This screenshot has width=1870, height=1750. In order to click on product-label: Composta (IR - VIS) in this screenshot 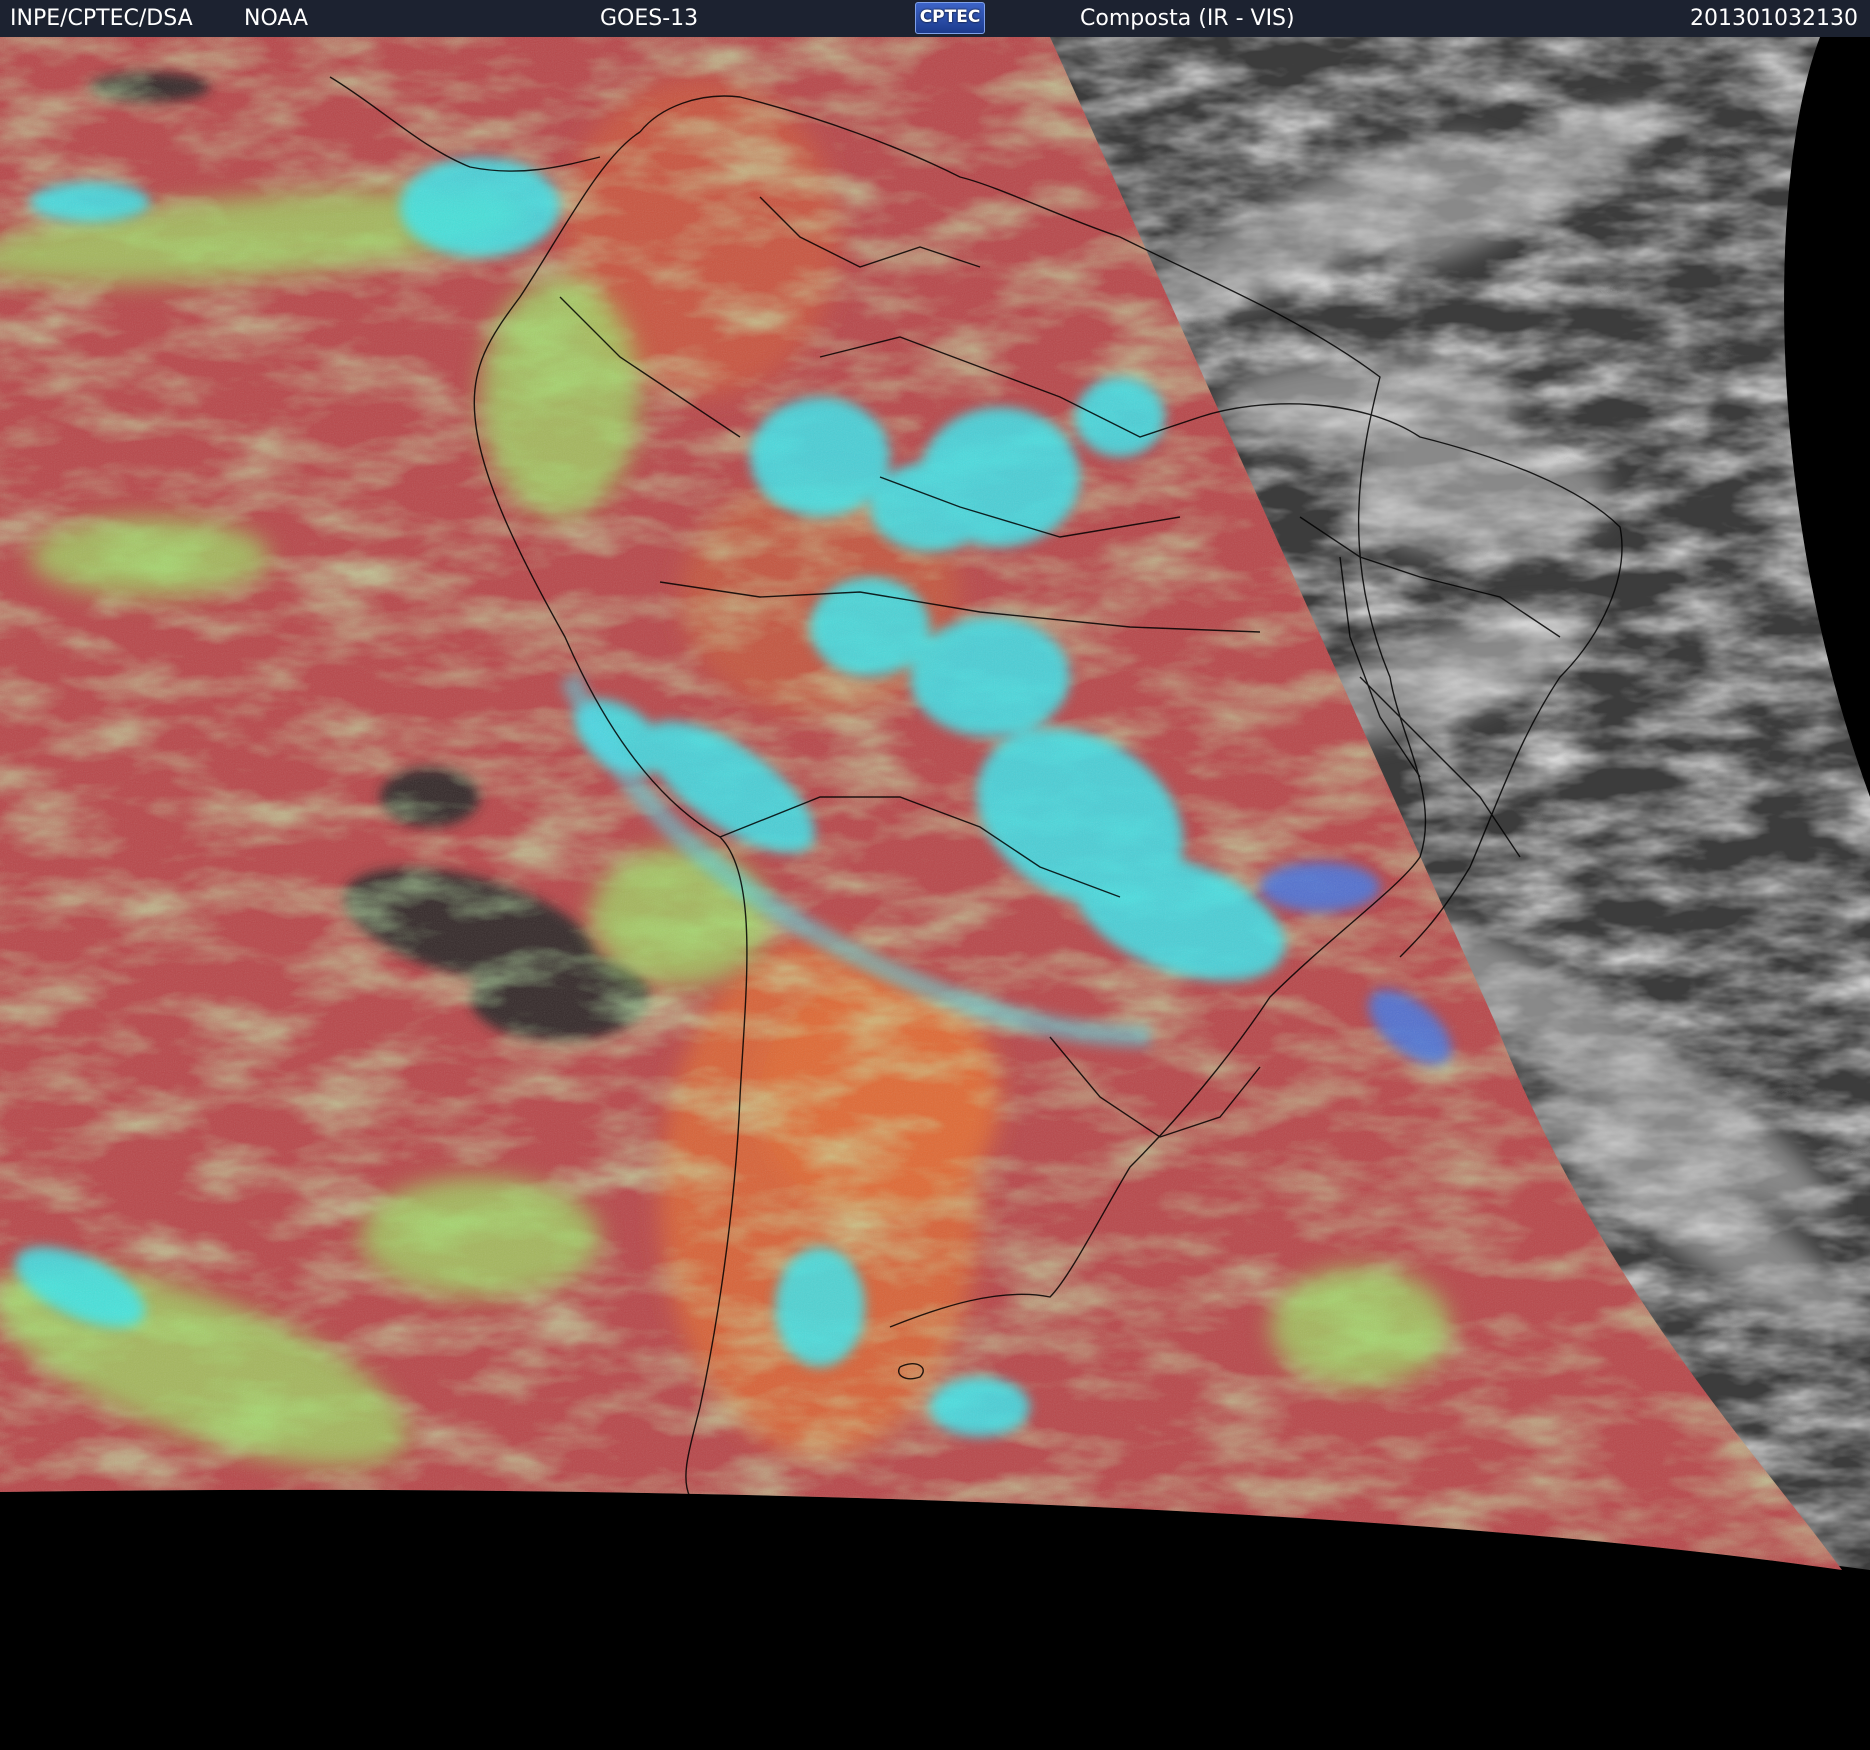, I will do `click(1187, 18)`.